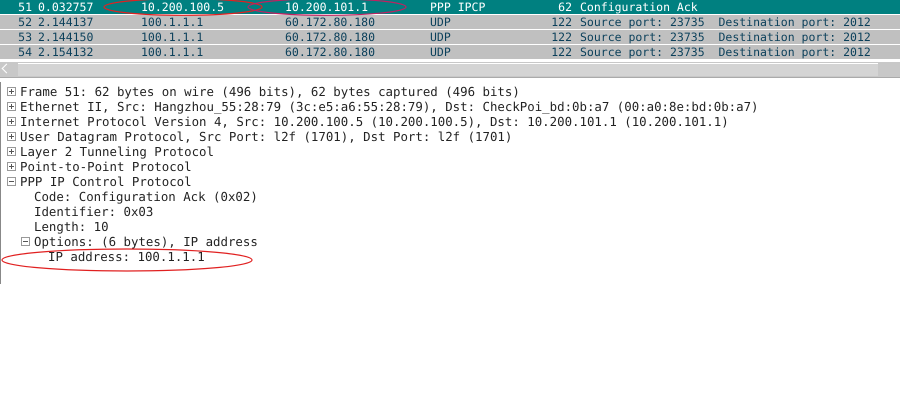 The image size is (900, 400). I want to click on tree-item: Layer 2 Tunneling Protocol, so click(117, 151).